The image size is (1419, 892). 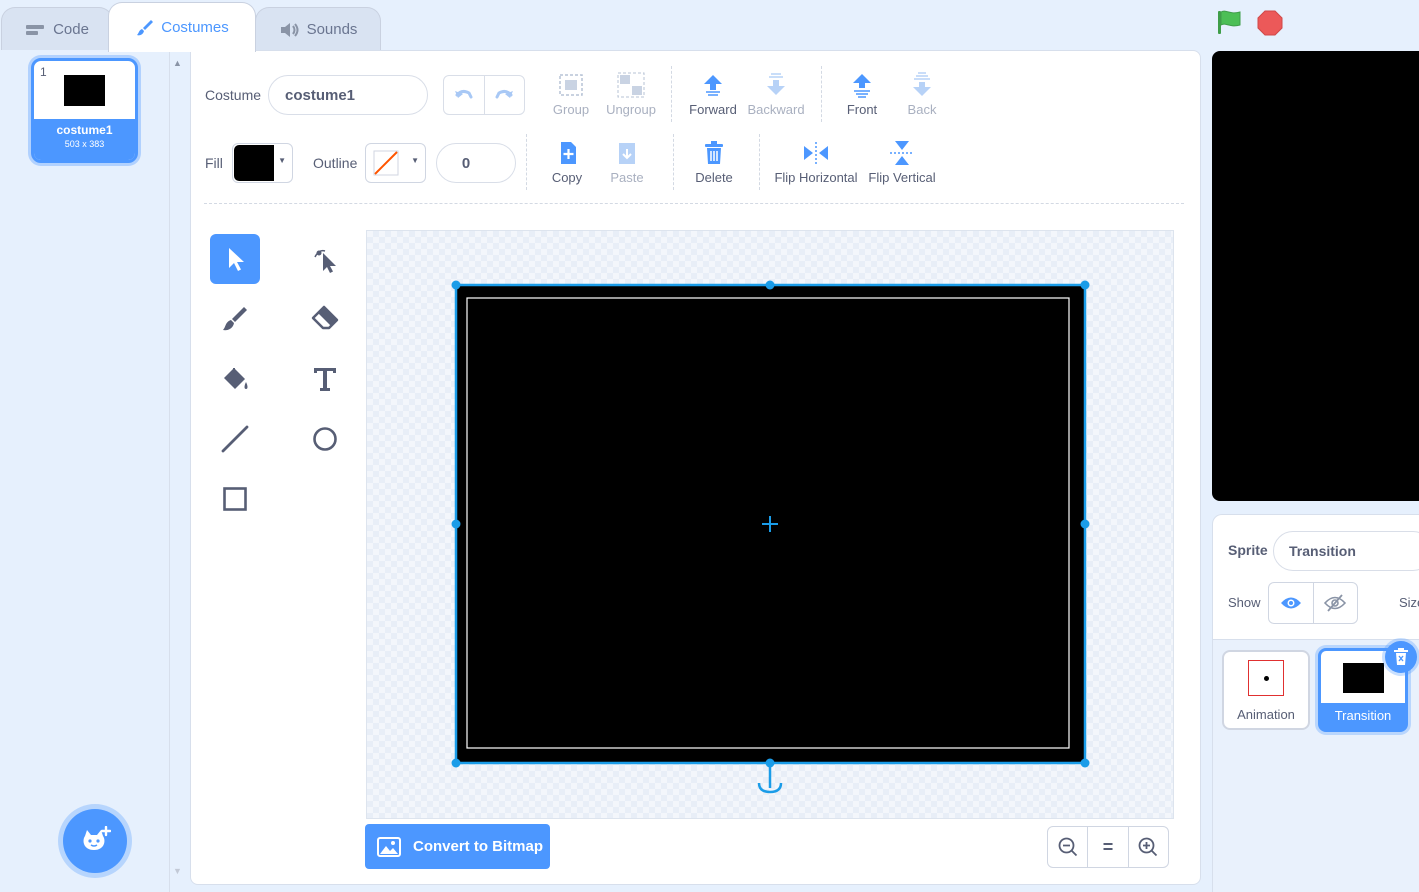 I want to click on chevron-down-icon: ▼, so click(x=415, y=160).